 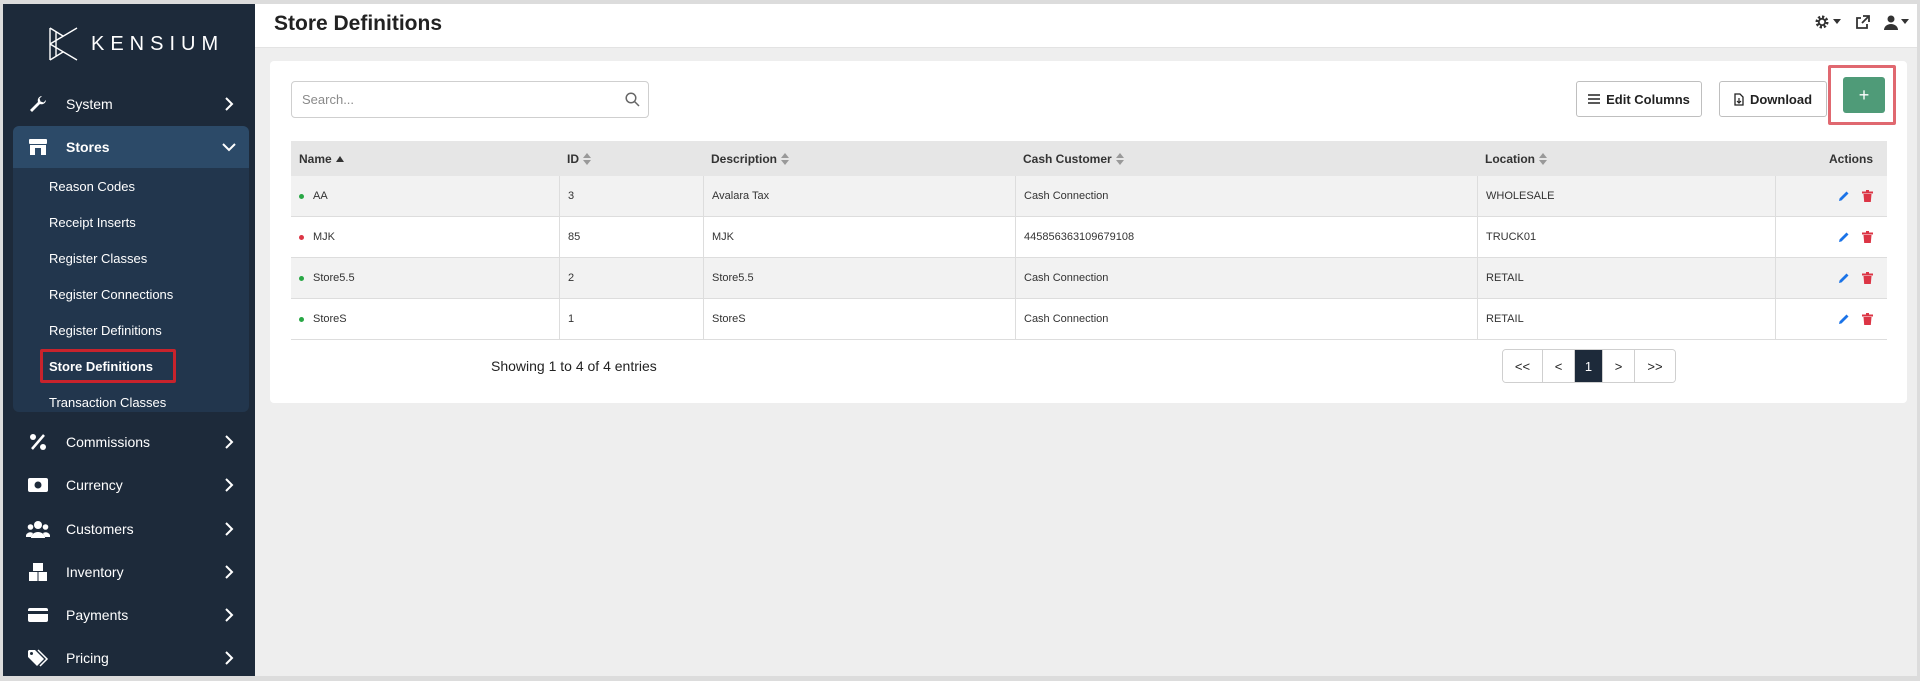 I want to click on column-header-name: Name, so click(x=425, y=158).